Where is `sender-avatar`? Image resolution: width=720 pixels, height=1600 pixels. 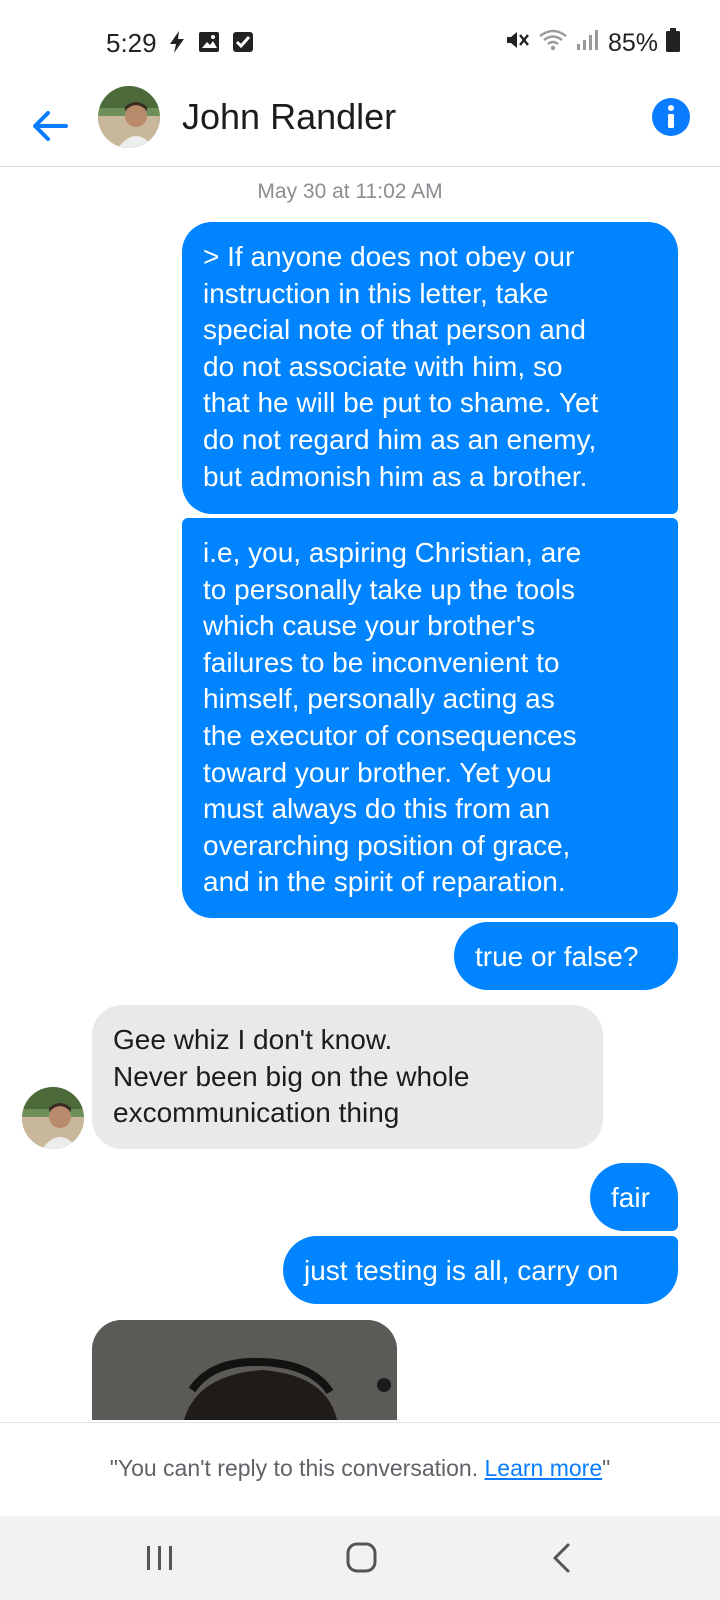 sender-avatar is located at coordinates (53, 1118).